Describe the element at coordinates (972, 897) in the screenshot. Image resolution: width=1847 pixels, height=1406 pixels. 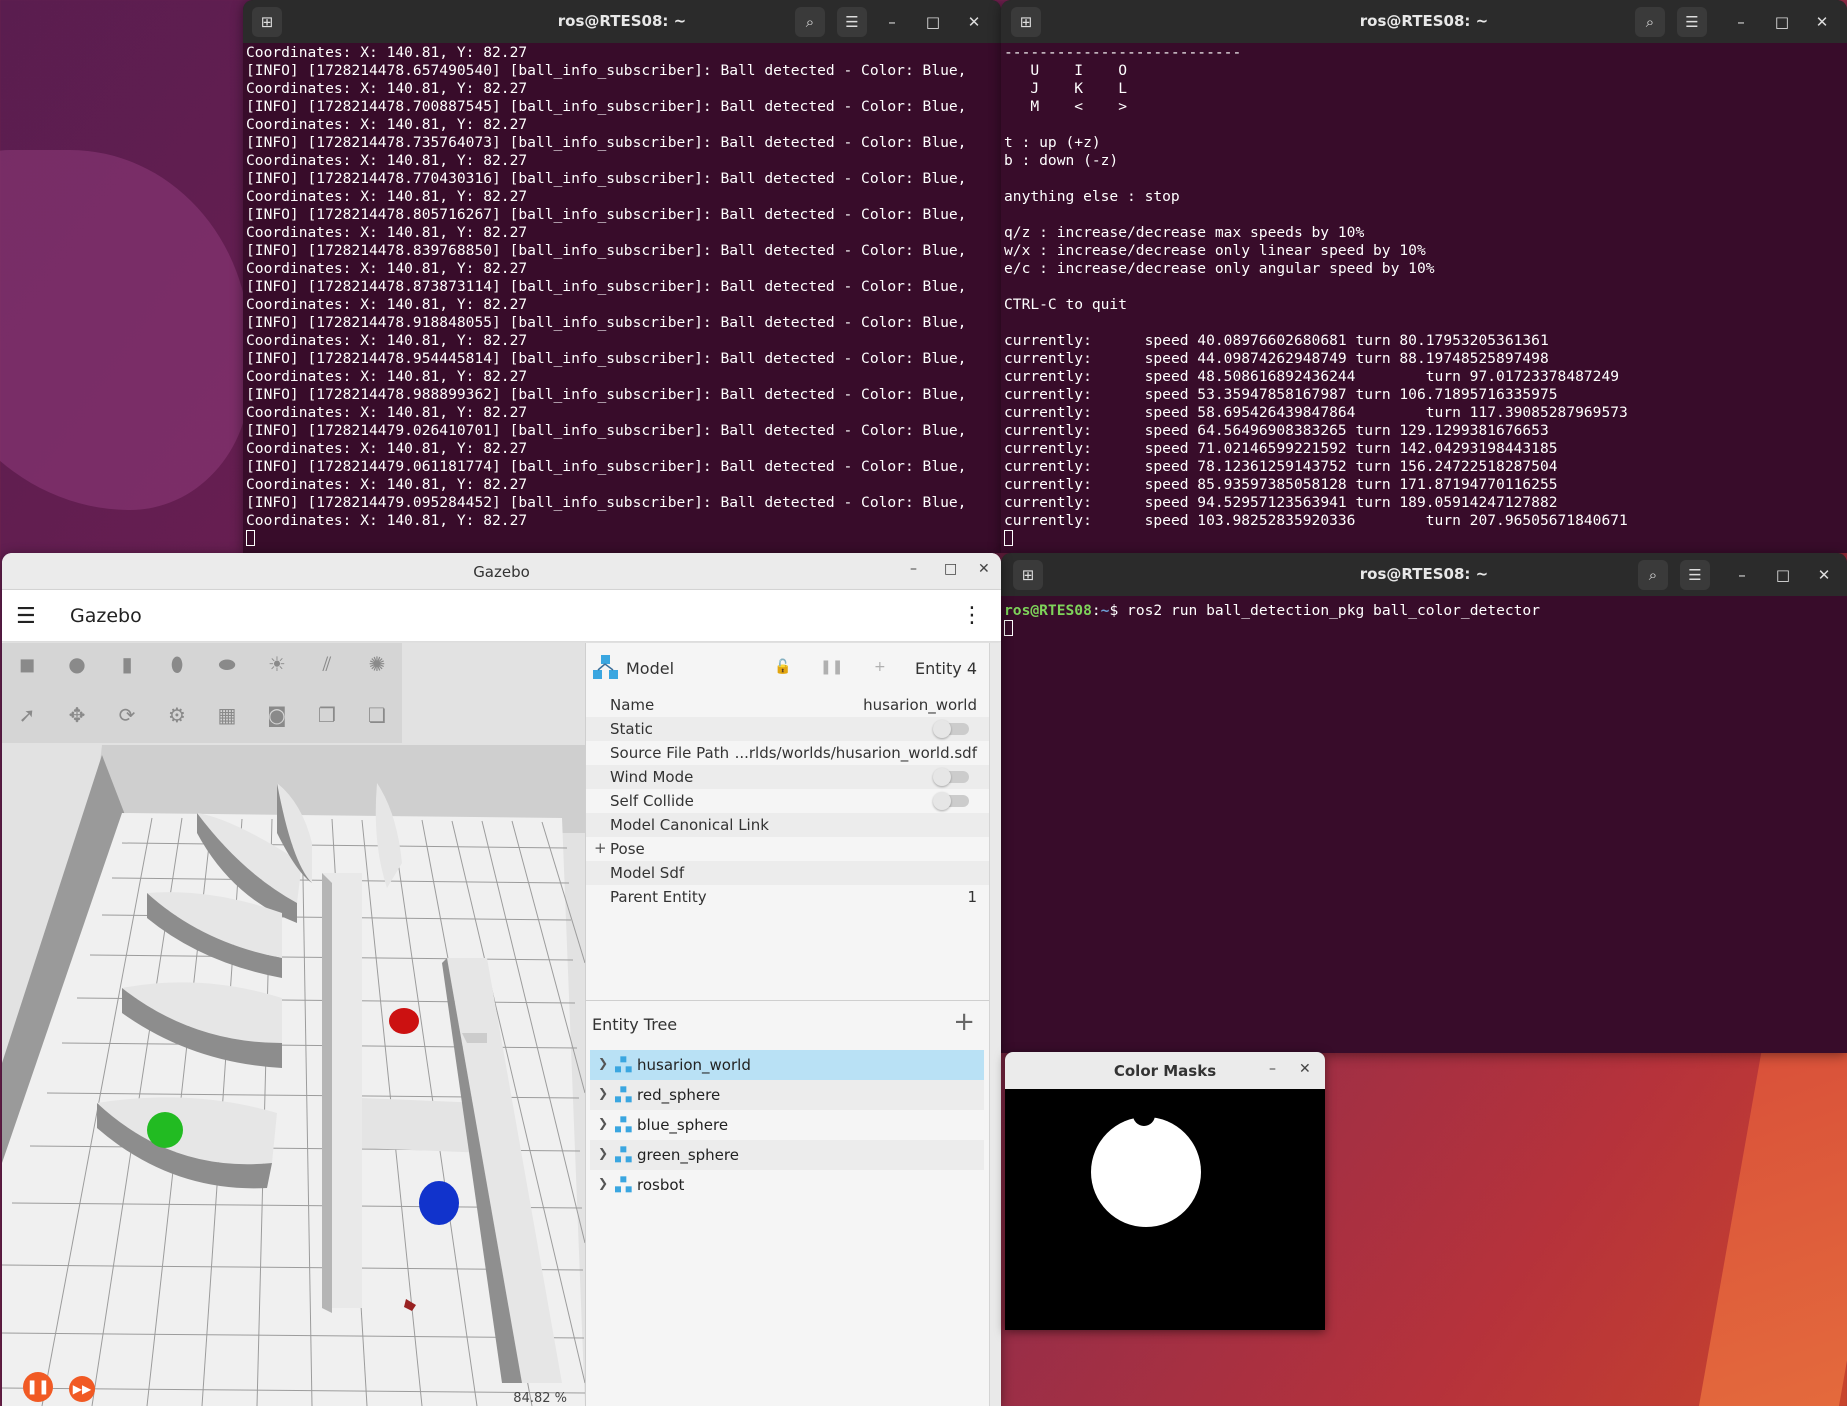
I see `property-value: 1` at that location.